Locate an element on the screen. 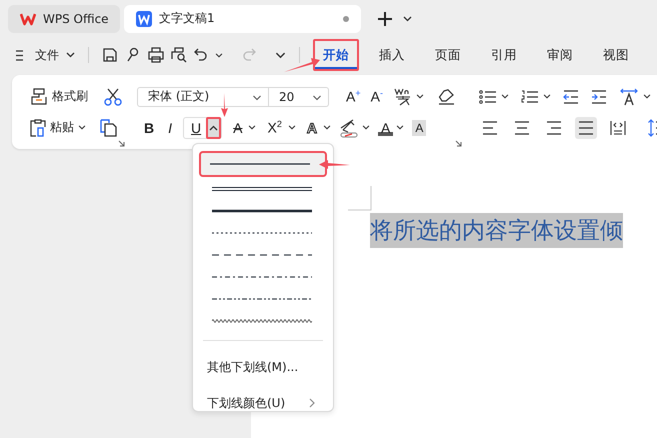 The width and height of the screenshot is (657, 438). document-tab: 文字文稿1 is located at coordinates (242, 18).